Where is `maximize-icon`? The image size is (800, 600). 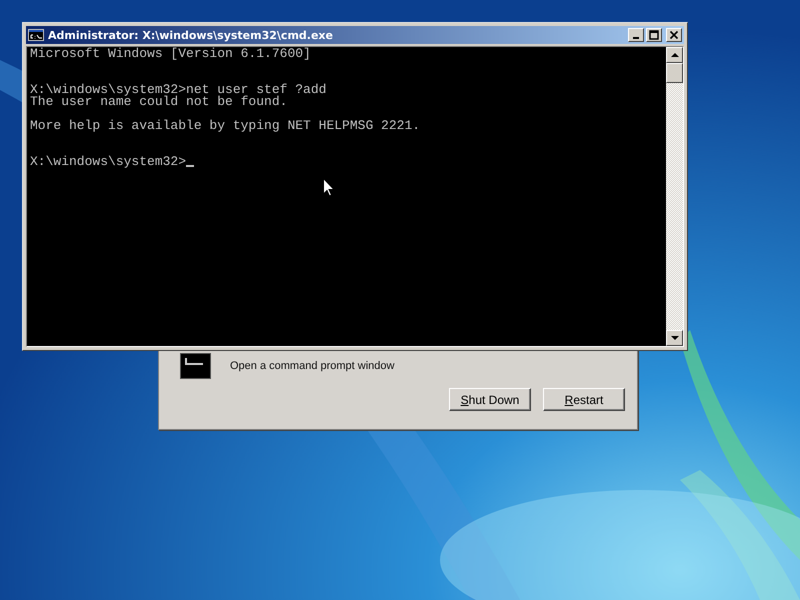
maximize-icon is located at coordinates (654, 35).